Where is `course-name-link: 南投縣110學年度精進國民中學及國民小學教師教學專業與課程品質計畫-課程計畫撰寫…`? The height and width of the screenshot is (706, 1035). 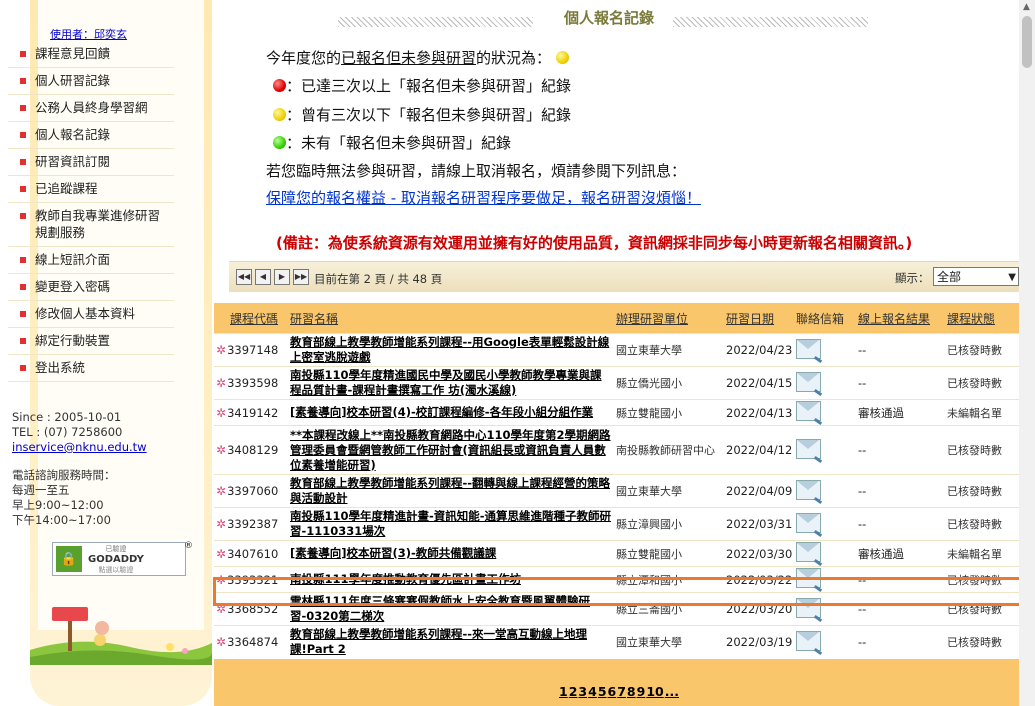
course-name-link: 南投縣110學年度精進國民中學及國民小學教師教學專業與課程品質計畫-課程計畫撰寫… is located at coordinates (451, 383).